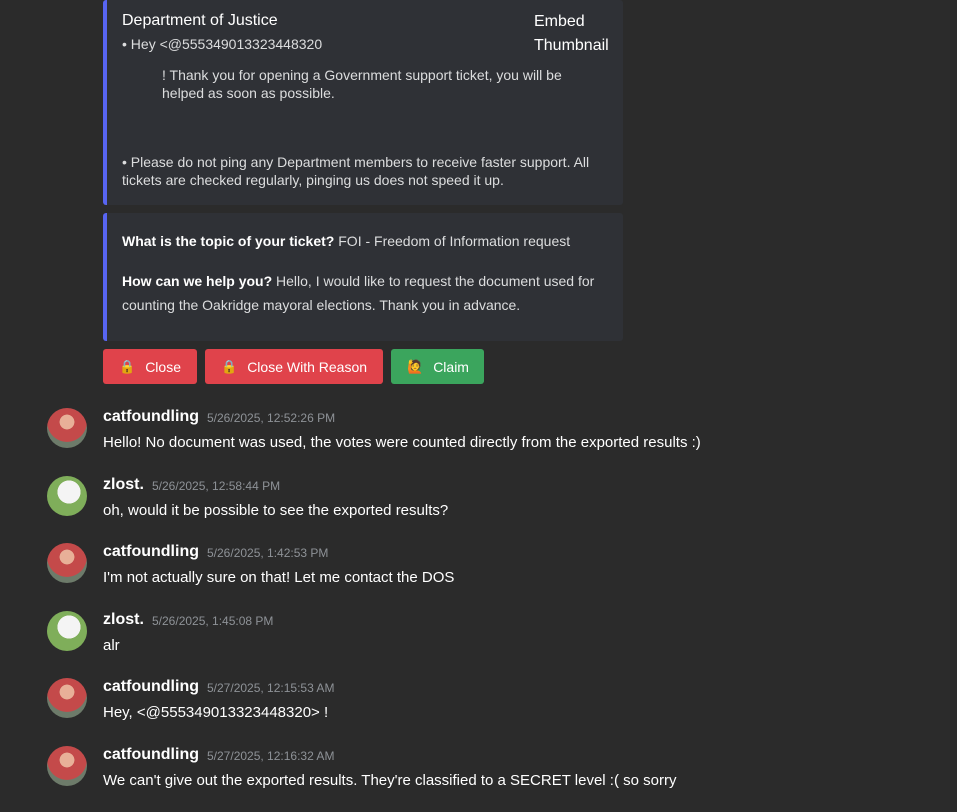  Describe the element at coordinates (271, 756) in the screenshot. I see `timestamp: 5/27/2025, 12:16:32 AM` at that location.